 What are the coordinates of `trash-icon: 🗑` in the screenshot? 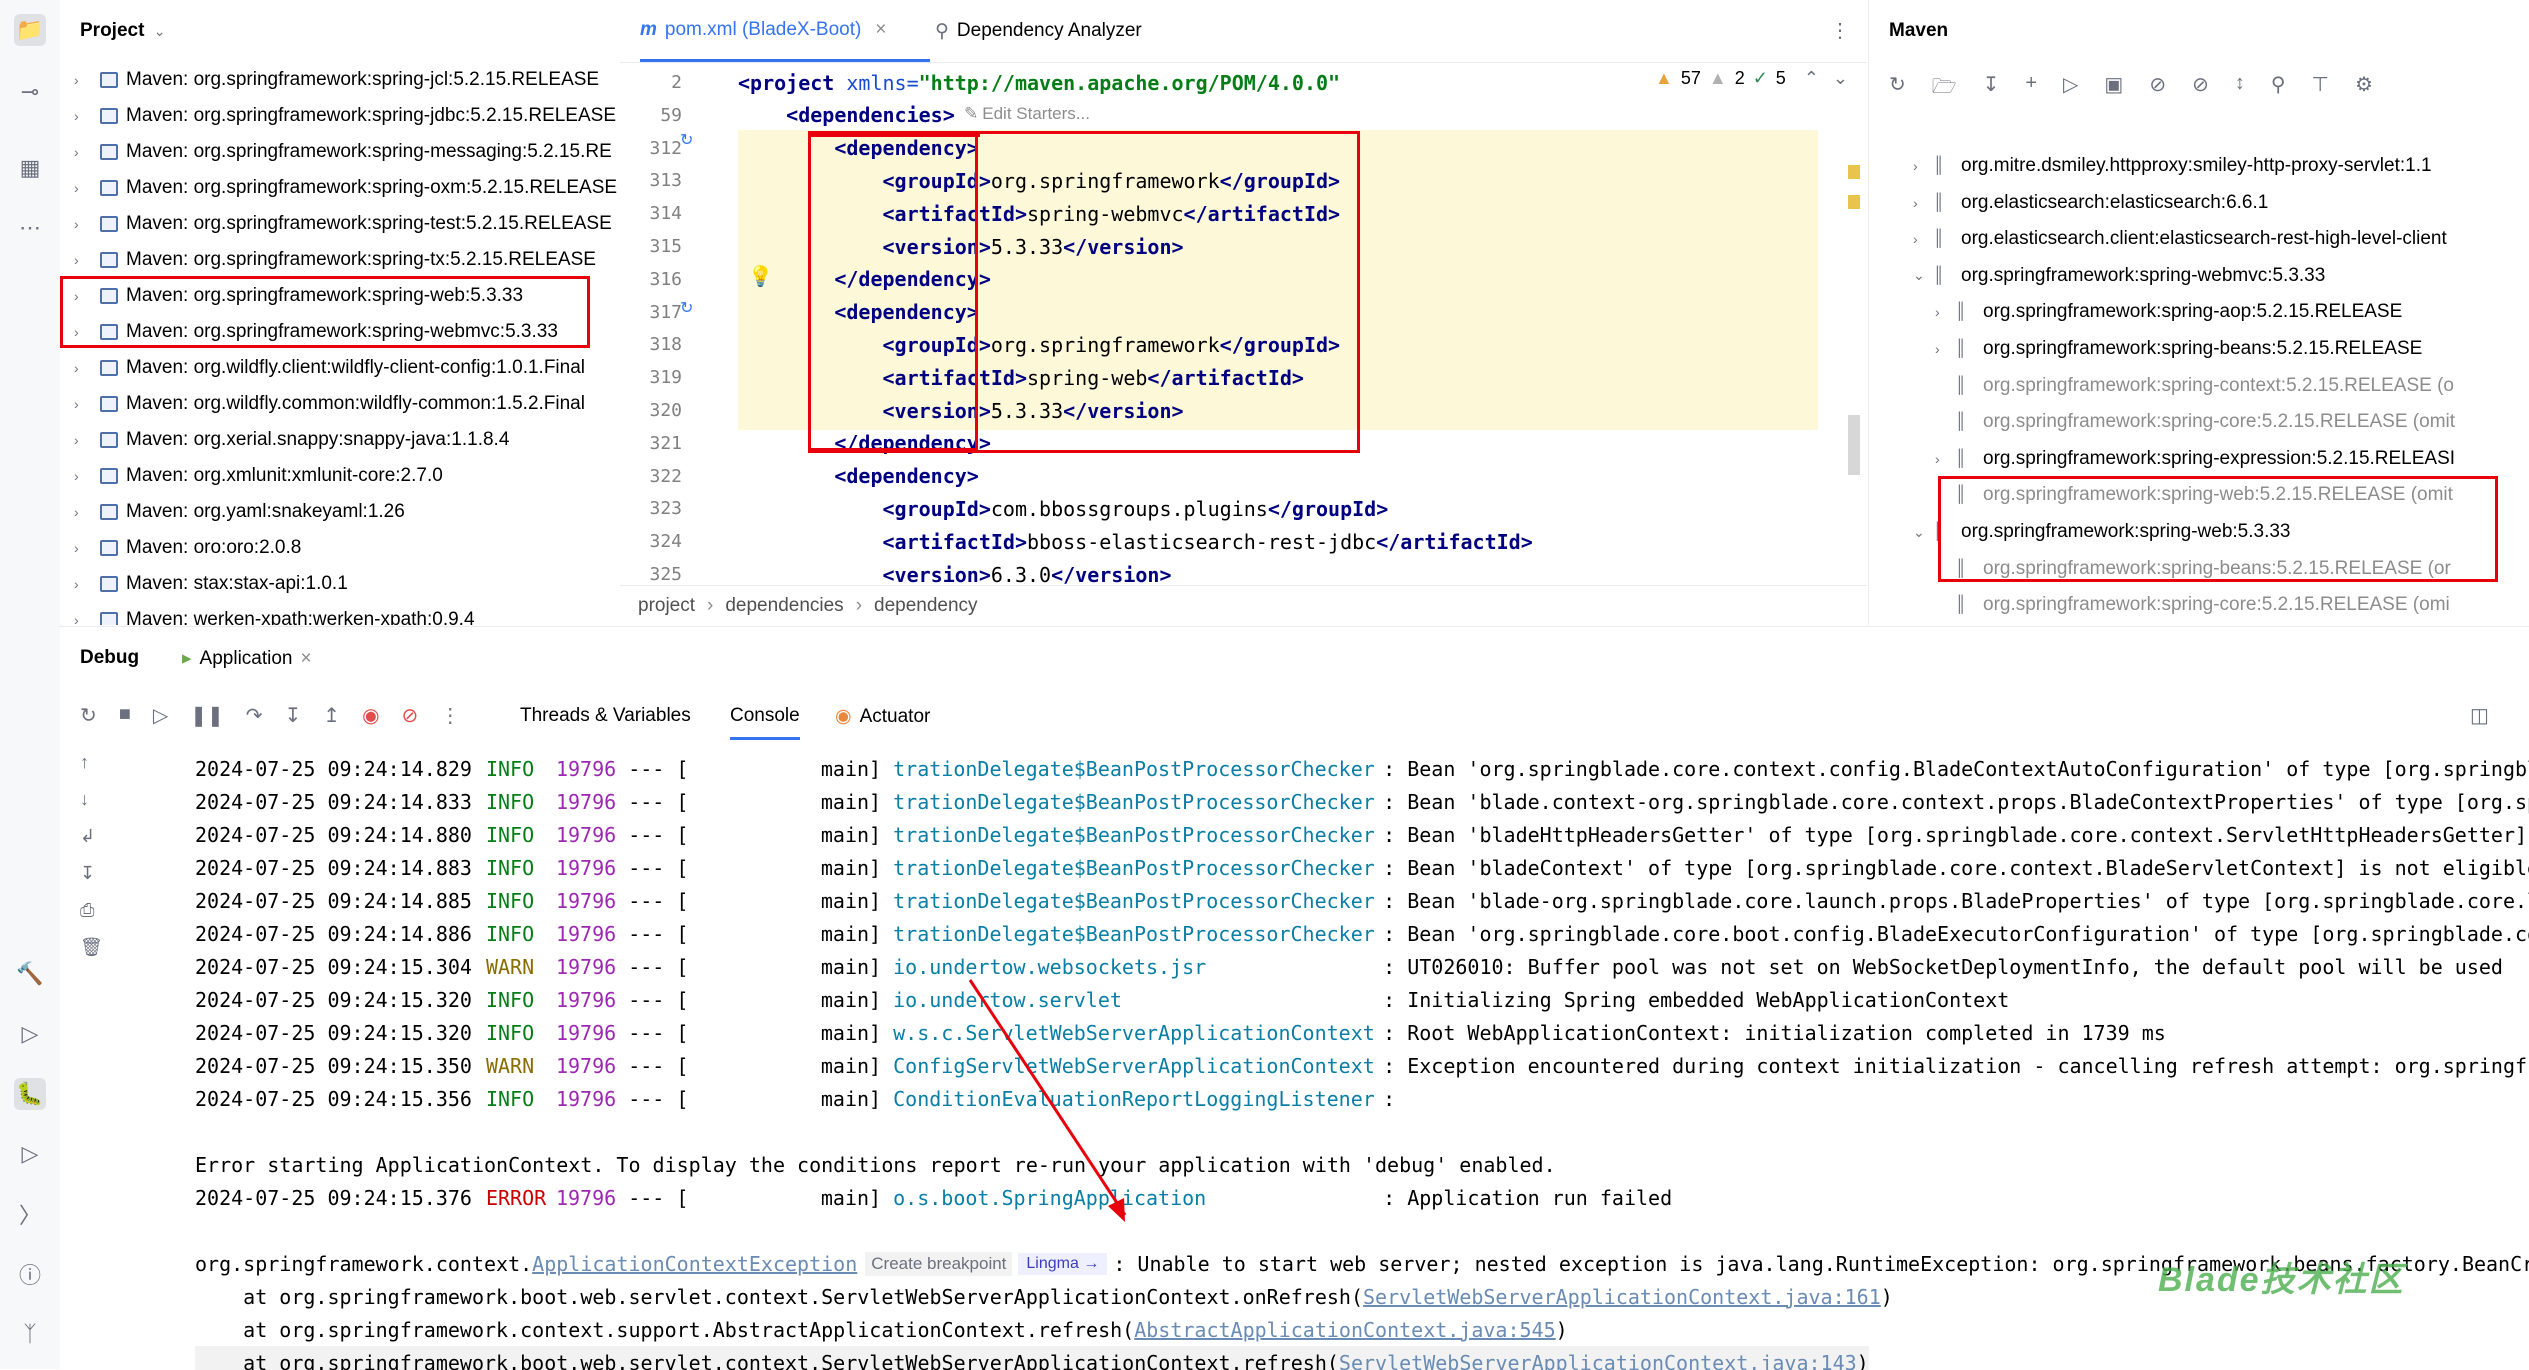 It's located at (91, 947).